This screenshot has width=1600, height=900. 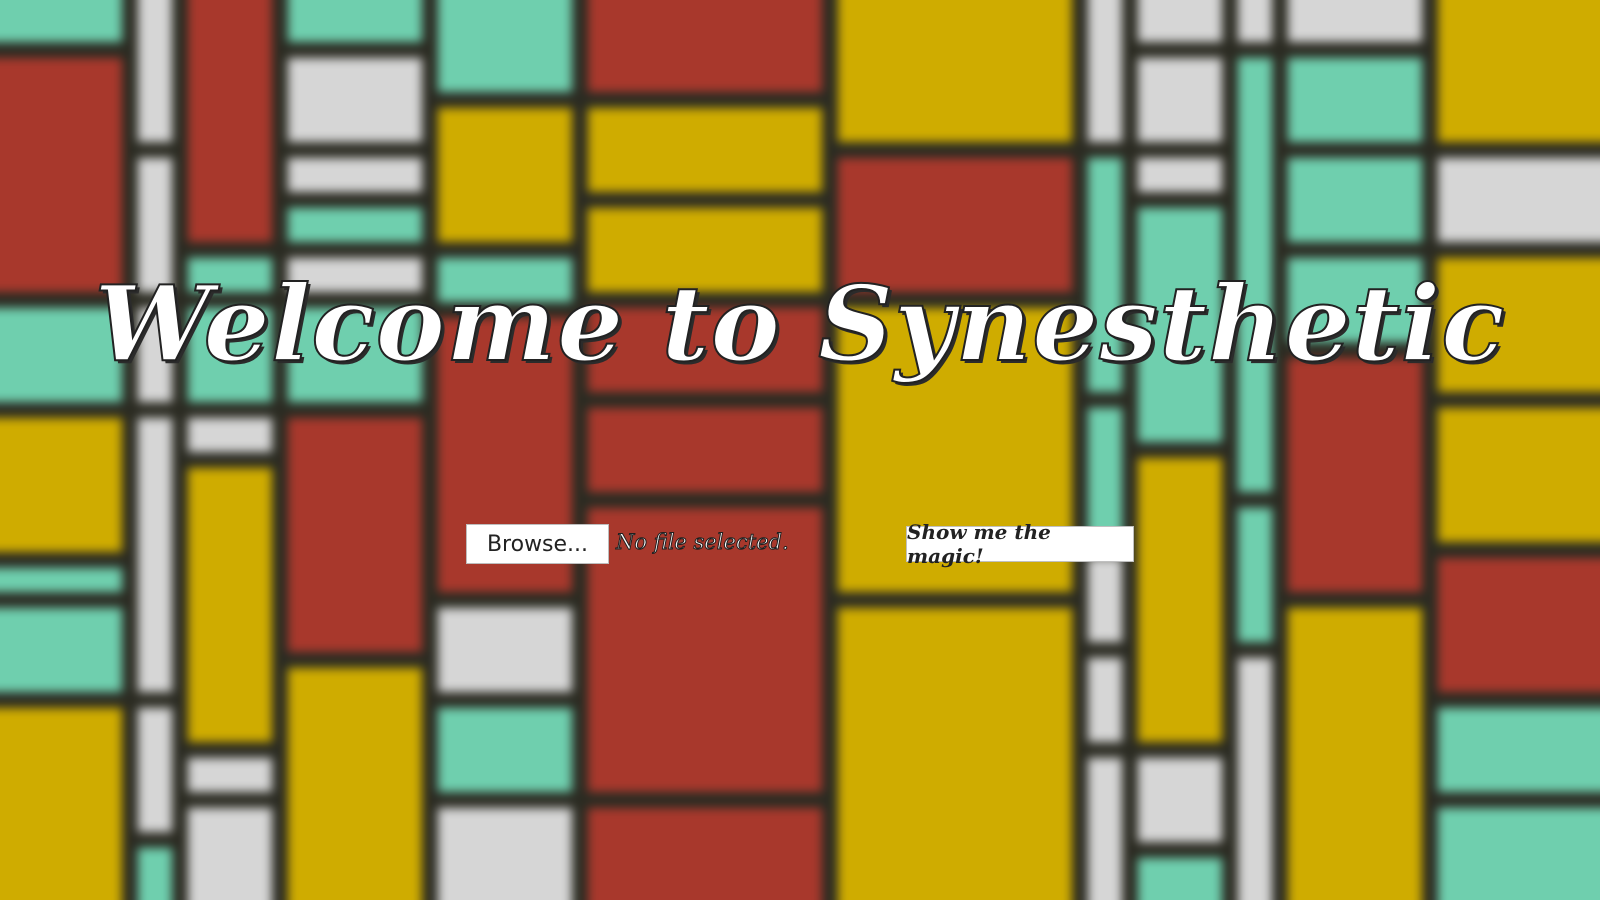 I want to click on file-status-text: No file selected., so click(x=703, y=542).